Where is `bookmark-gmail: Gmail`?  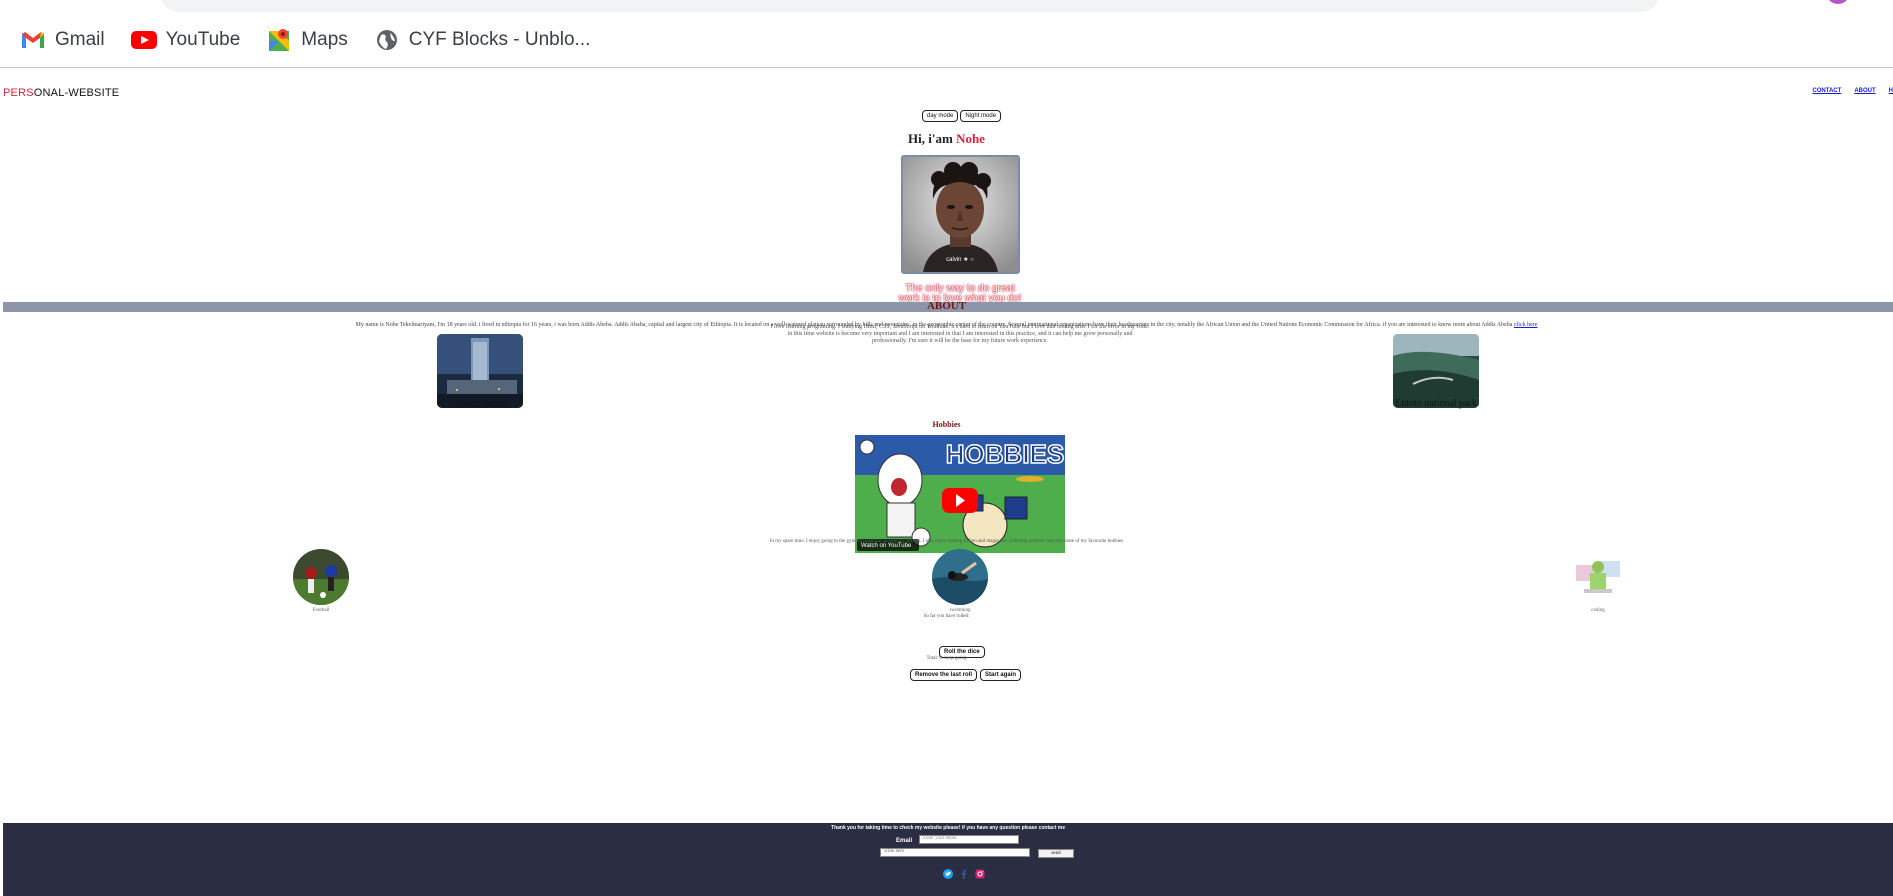
bookmark-gmail: Gmail is located at coordinates (62, 40).